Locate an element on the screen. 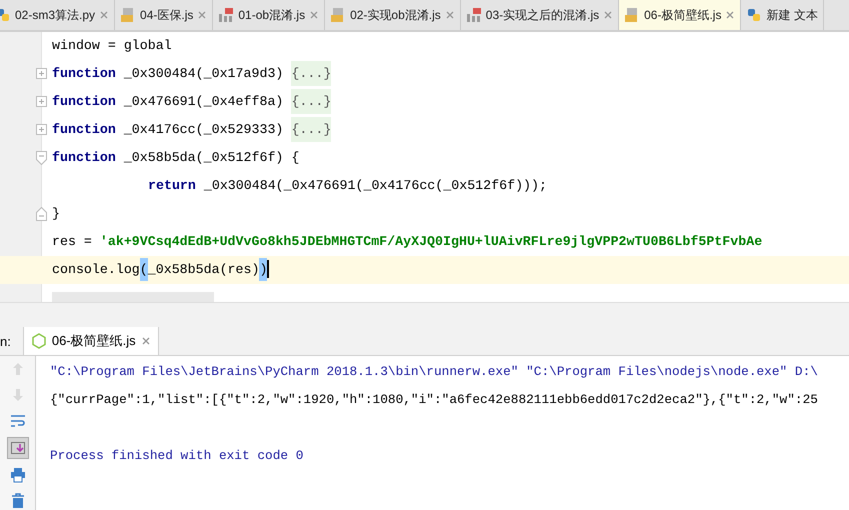 The width and height of the screenshot is (849, 510). console-line: {"currPage":1,"list":[{"t":2,"w":1920,"h":1080,"i":"a6fec42e882111ebb6edd017c2d2eca2"},{"t":2,"w":25 is located at coordinates (434, 399).